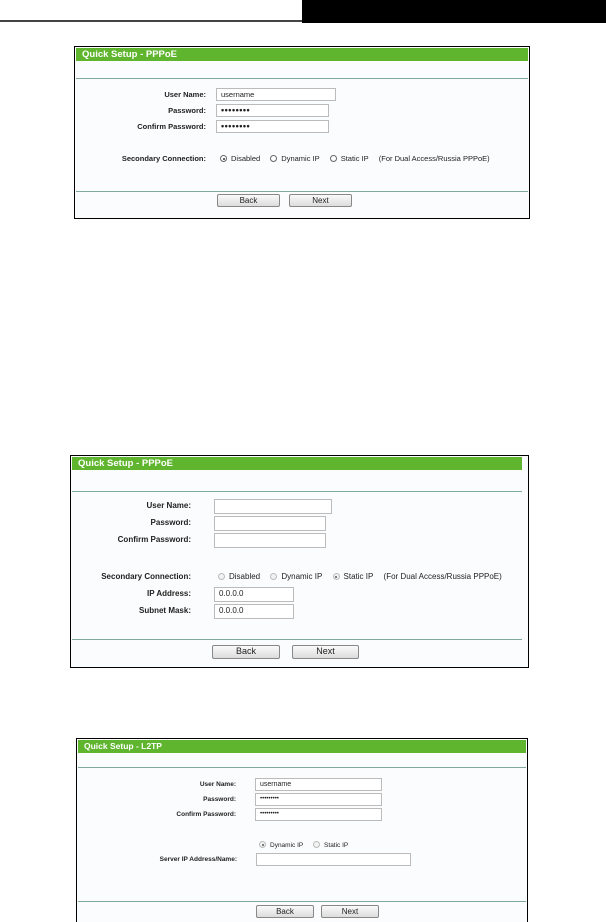 The width and height of the screenshot is (606, 922). Describe the element at coordinates (164, 610) in the screenshot. I see `subnet-mask-label: Subnet Mask:` at that location.